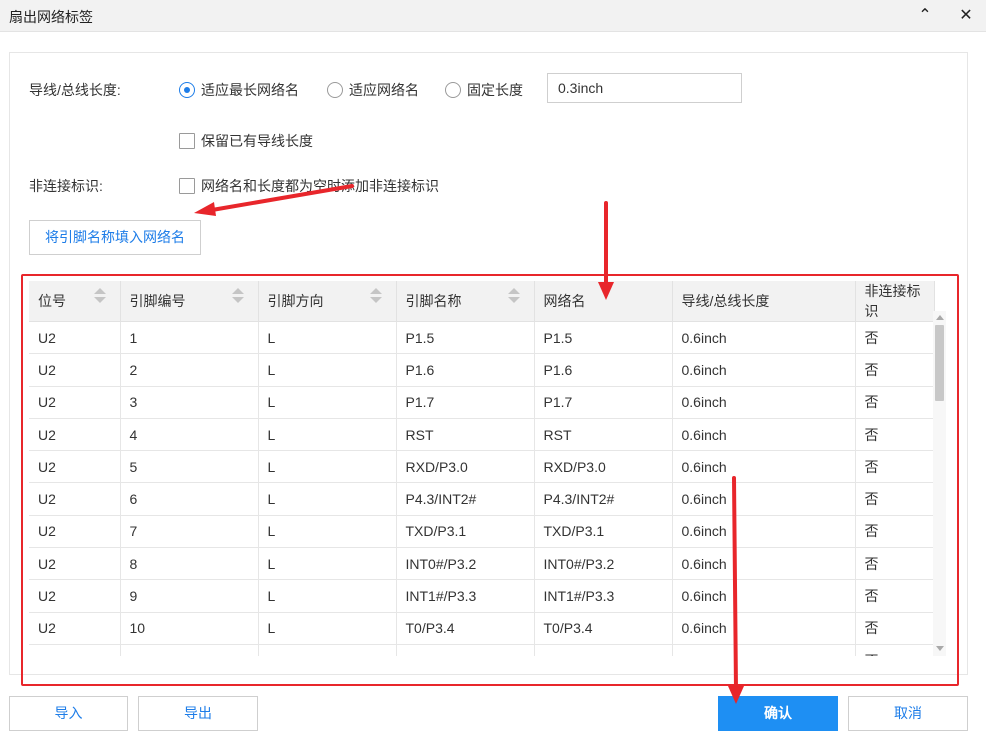 The width and height of the screenshot is (986, 752). Describe the element at coordinates (465, 370) in the screenshot. I see `table-cell: P1.6` at that location.